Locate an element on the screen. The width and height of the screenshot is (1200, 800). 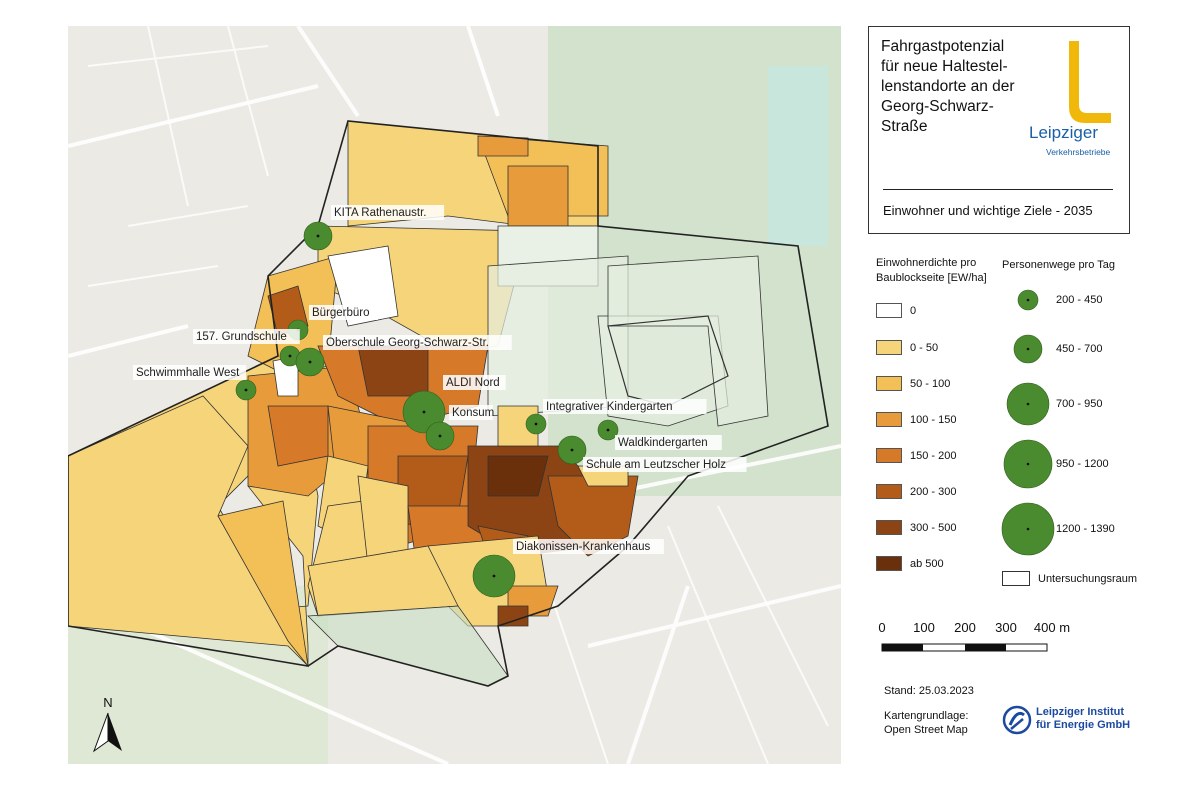
poi-label: Konsum is located at coordinates (473, 413).